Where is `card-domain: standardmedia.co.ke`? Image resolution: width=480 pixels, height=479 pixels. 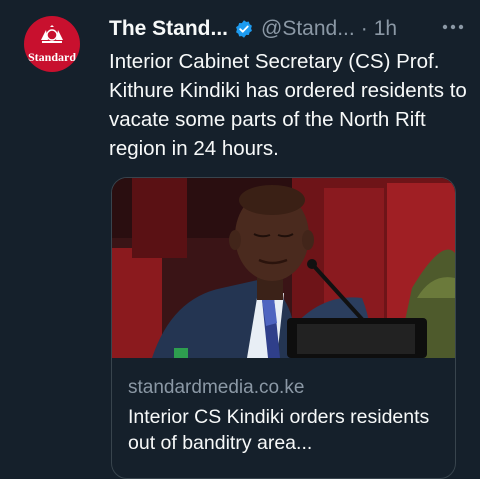
card-domain: standardmedia.co.ke is located at coordinates (216, 387).